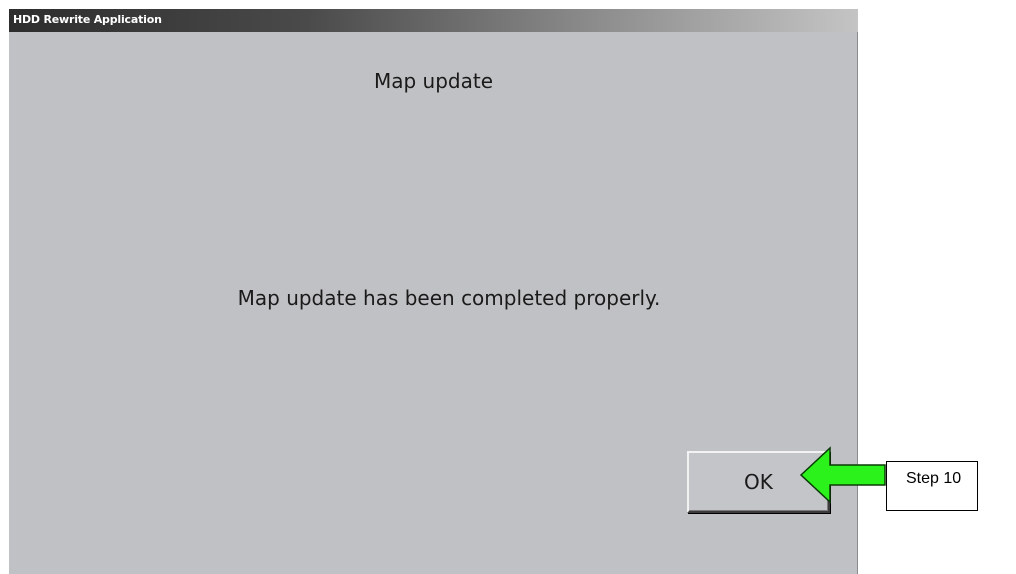 The height and width of the screenshot is (574, 1016). I want to click on step-callout-text: Step 10, so click(934, 478).